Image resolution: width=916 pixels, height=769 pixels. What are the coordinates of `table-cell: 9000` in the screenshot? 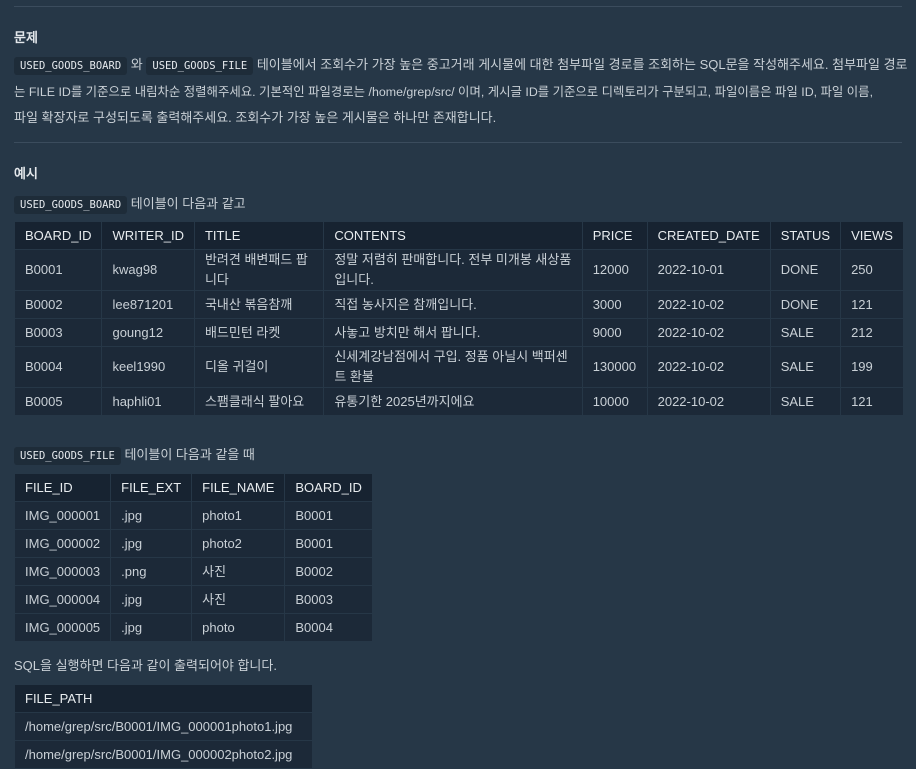 It's located at (614, 332).